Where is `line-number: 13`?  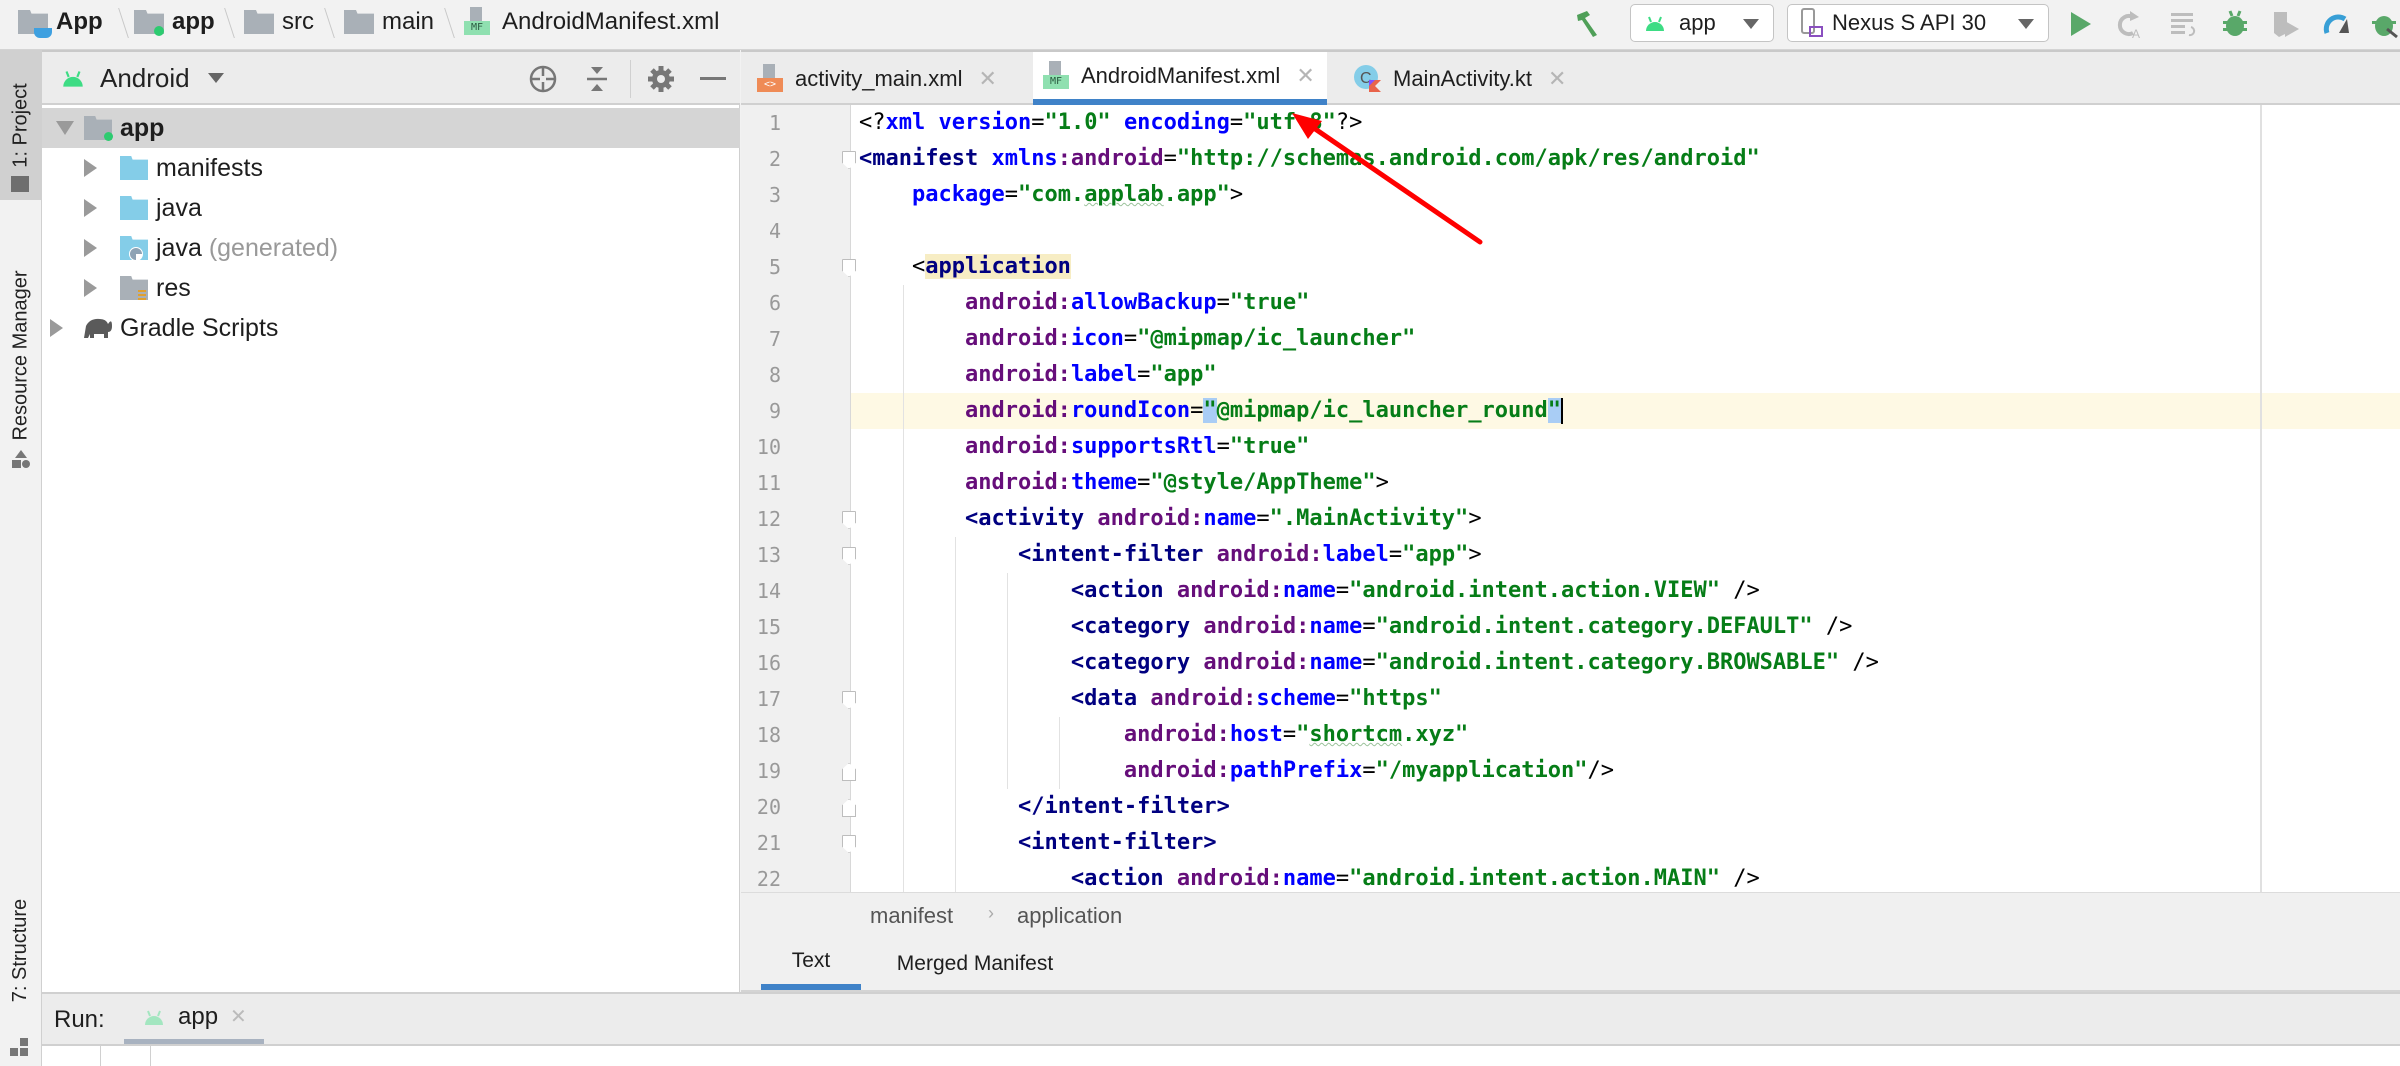
line-number: 13 is located at coordinates (768, 555).